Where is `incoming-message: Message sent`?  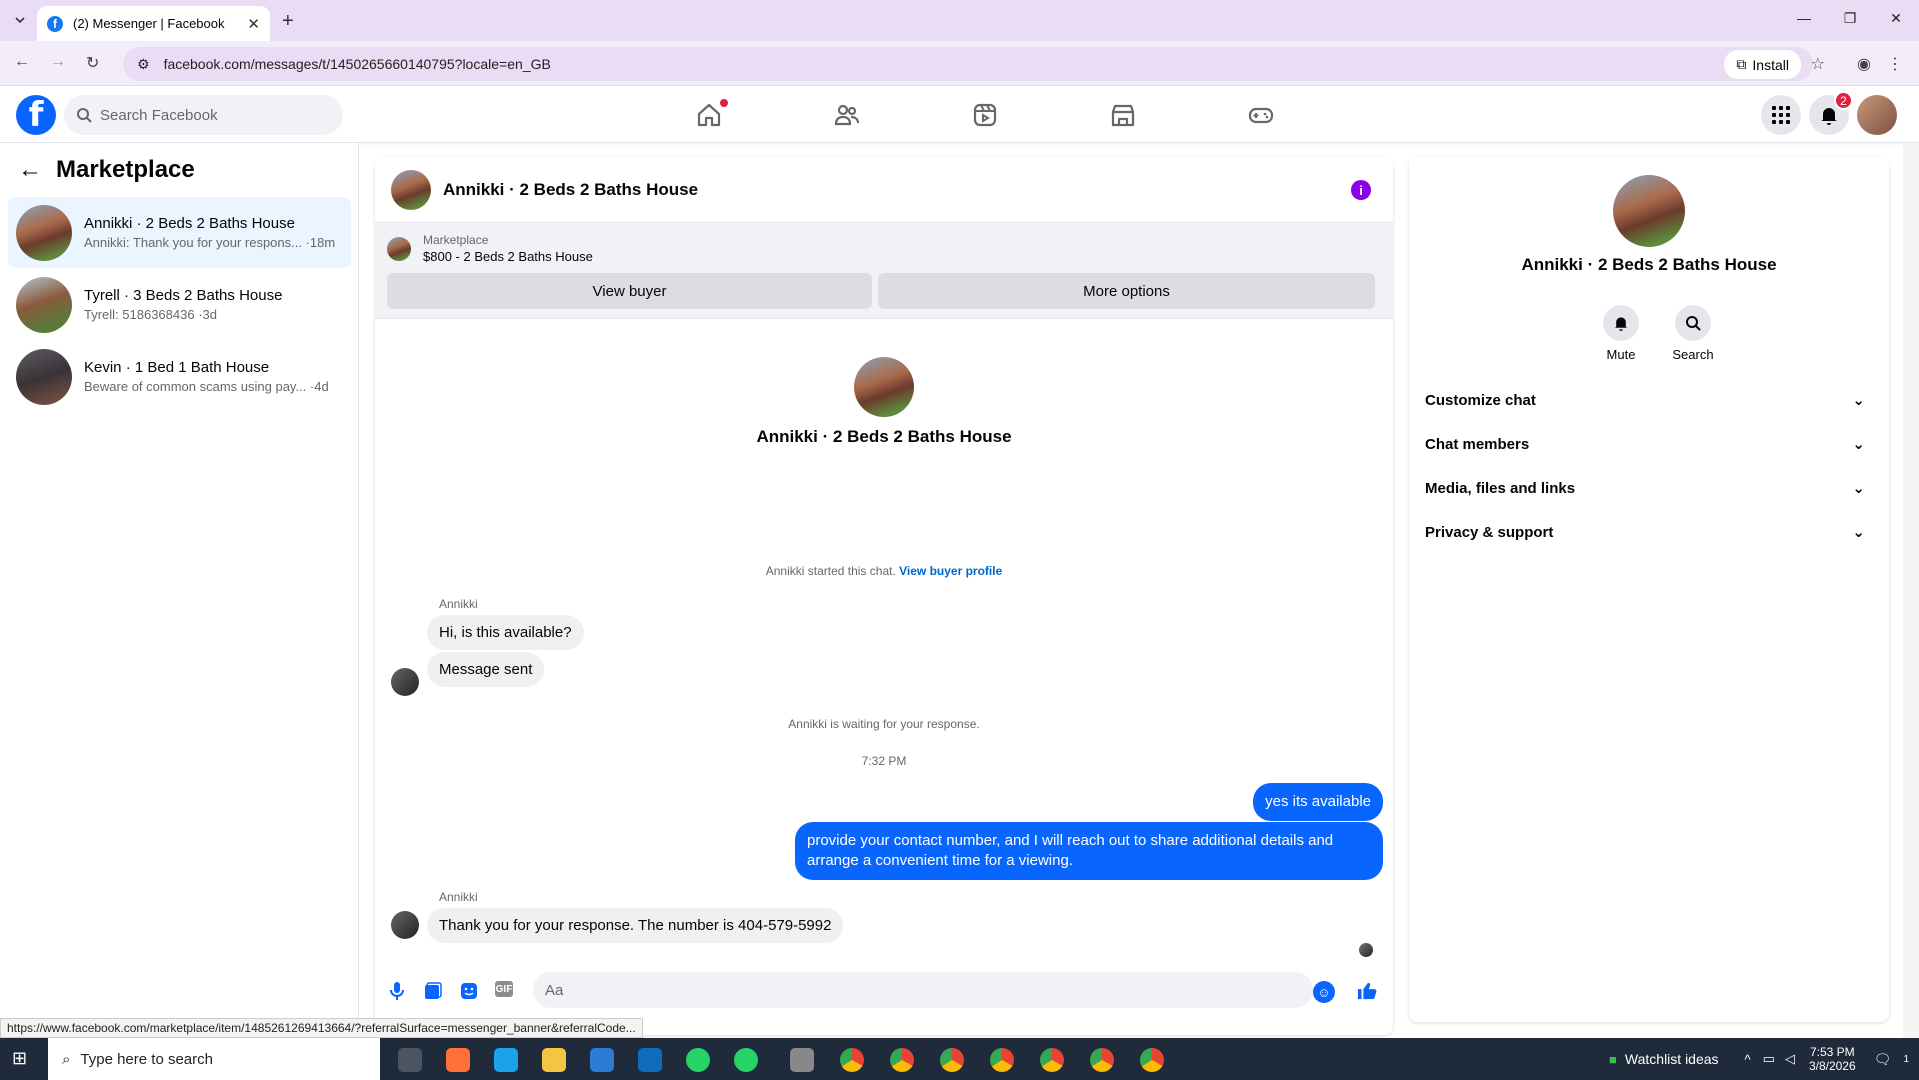 incoming-message: Message sent is located at coordinates (486, 669).